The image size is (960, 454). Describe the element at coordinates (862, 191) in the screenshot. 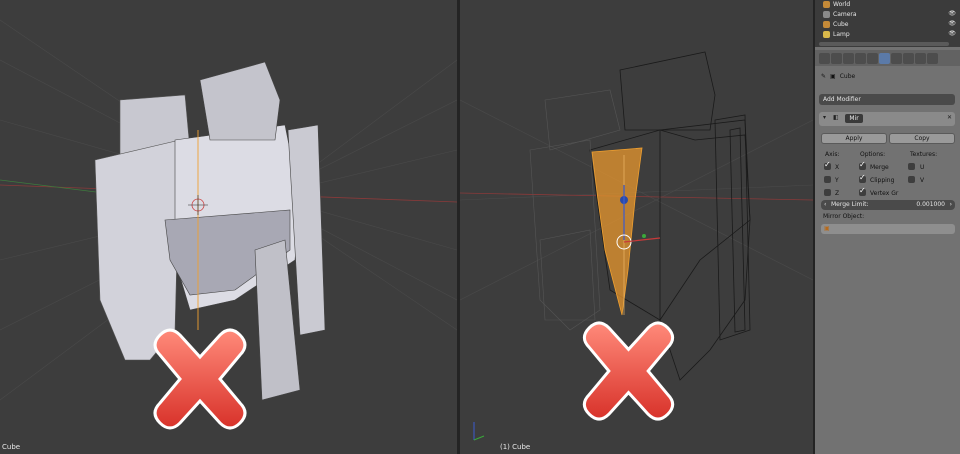

I see `vertex-group-checkbox` at that location.